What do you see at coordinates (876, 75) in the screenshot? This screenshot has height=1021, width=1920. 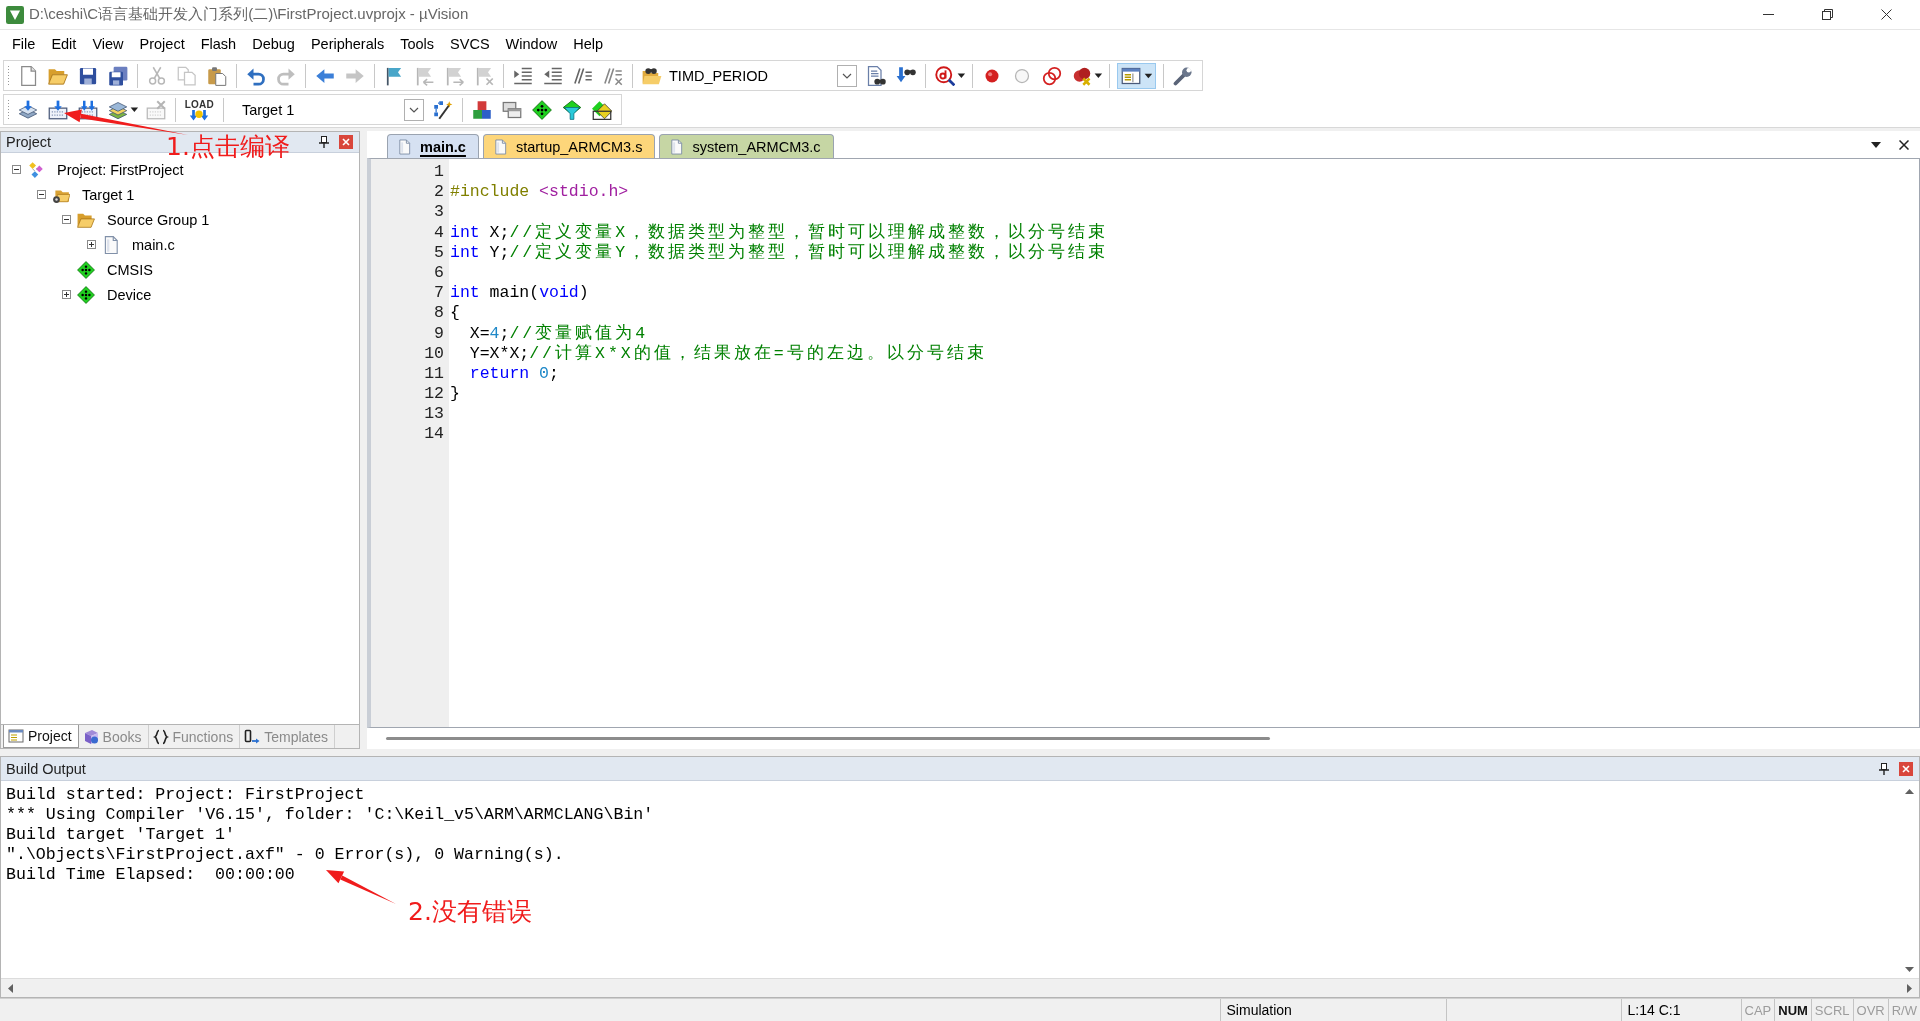 I see `page-binoculars-icon` at bounding box center [876, 75].